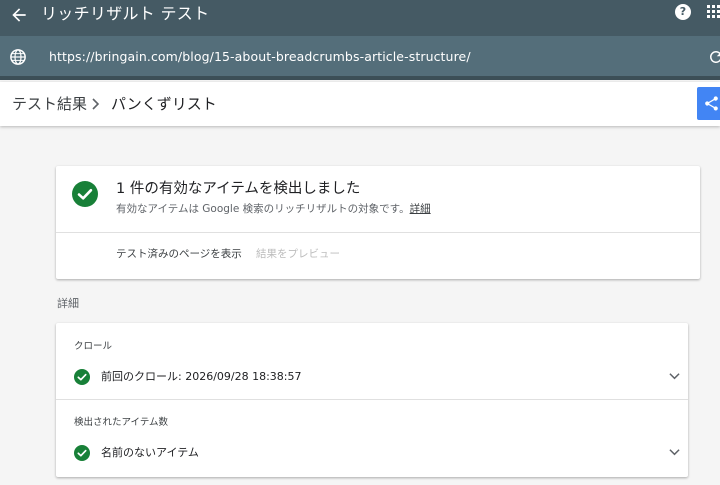  What do you see at coordinates (713, 12) in the screenshot?
I see `apps-grid-icon` at bounding box center [713, 12].